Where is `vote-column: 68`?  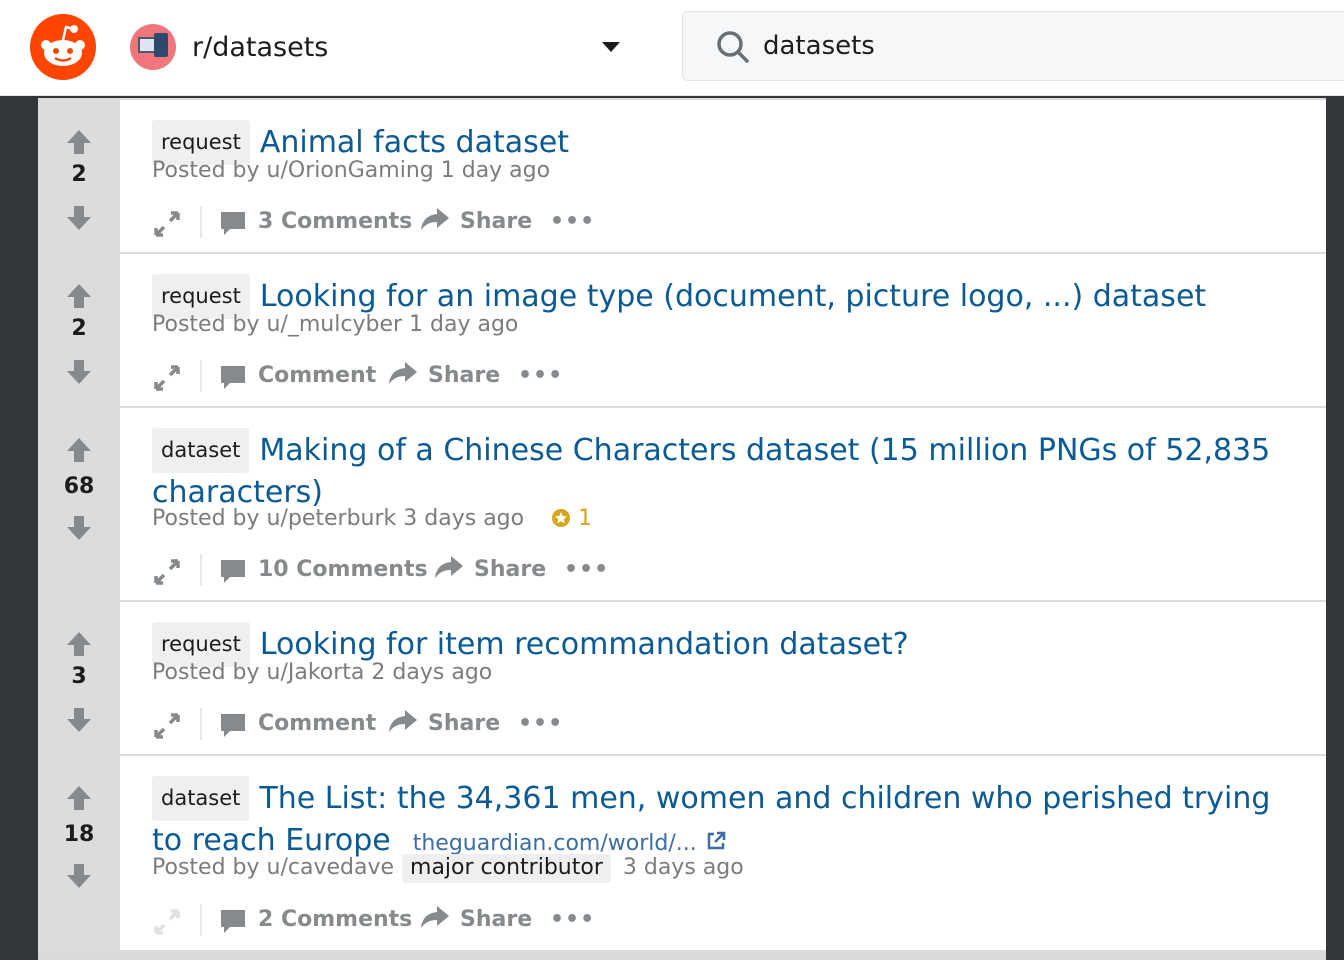 vote-column: 68 is located at coordinates (79, 504).